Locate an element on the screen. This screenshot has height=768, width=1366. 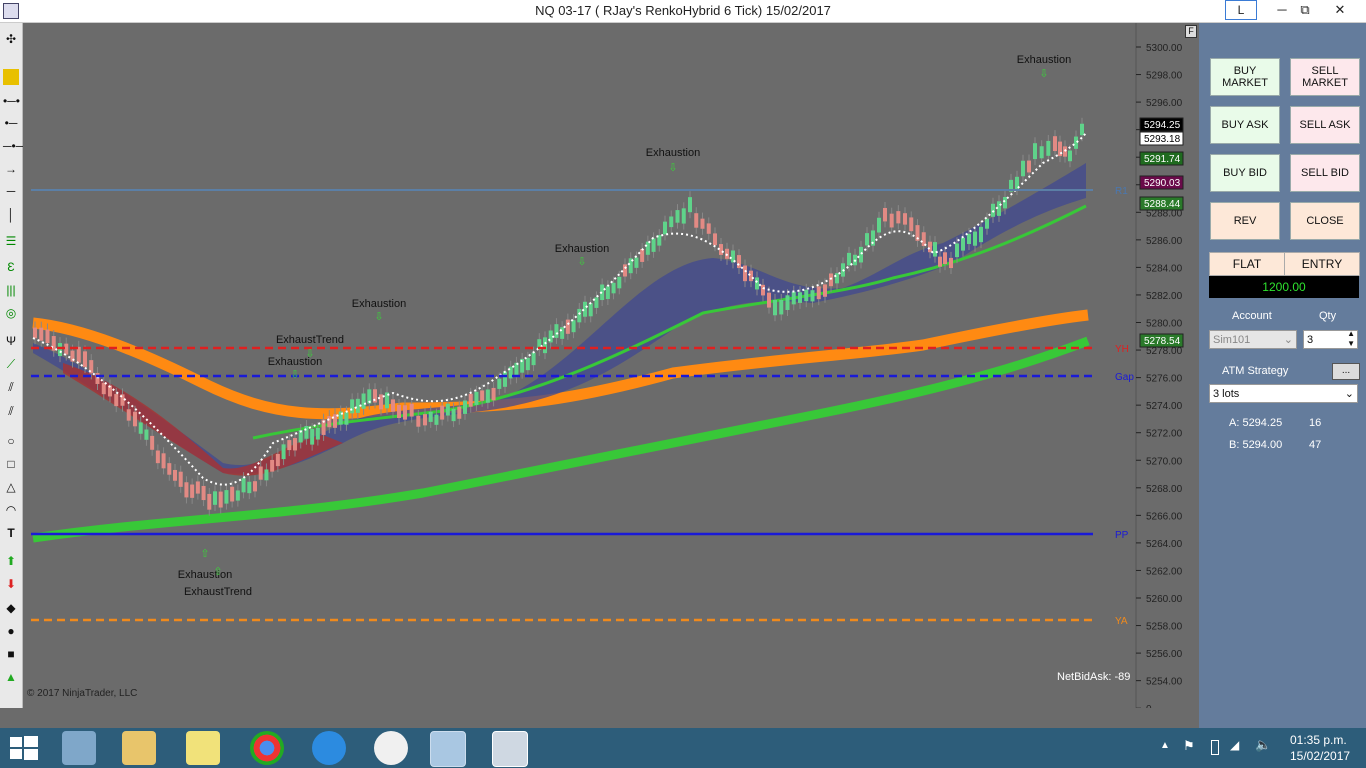
restore-button: ⧉ is located at coordinates (1305, 11).